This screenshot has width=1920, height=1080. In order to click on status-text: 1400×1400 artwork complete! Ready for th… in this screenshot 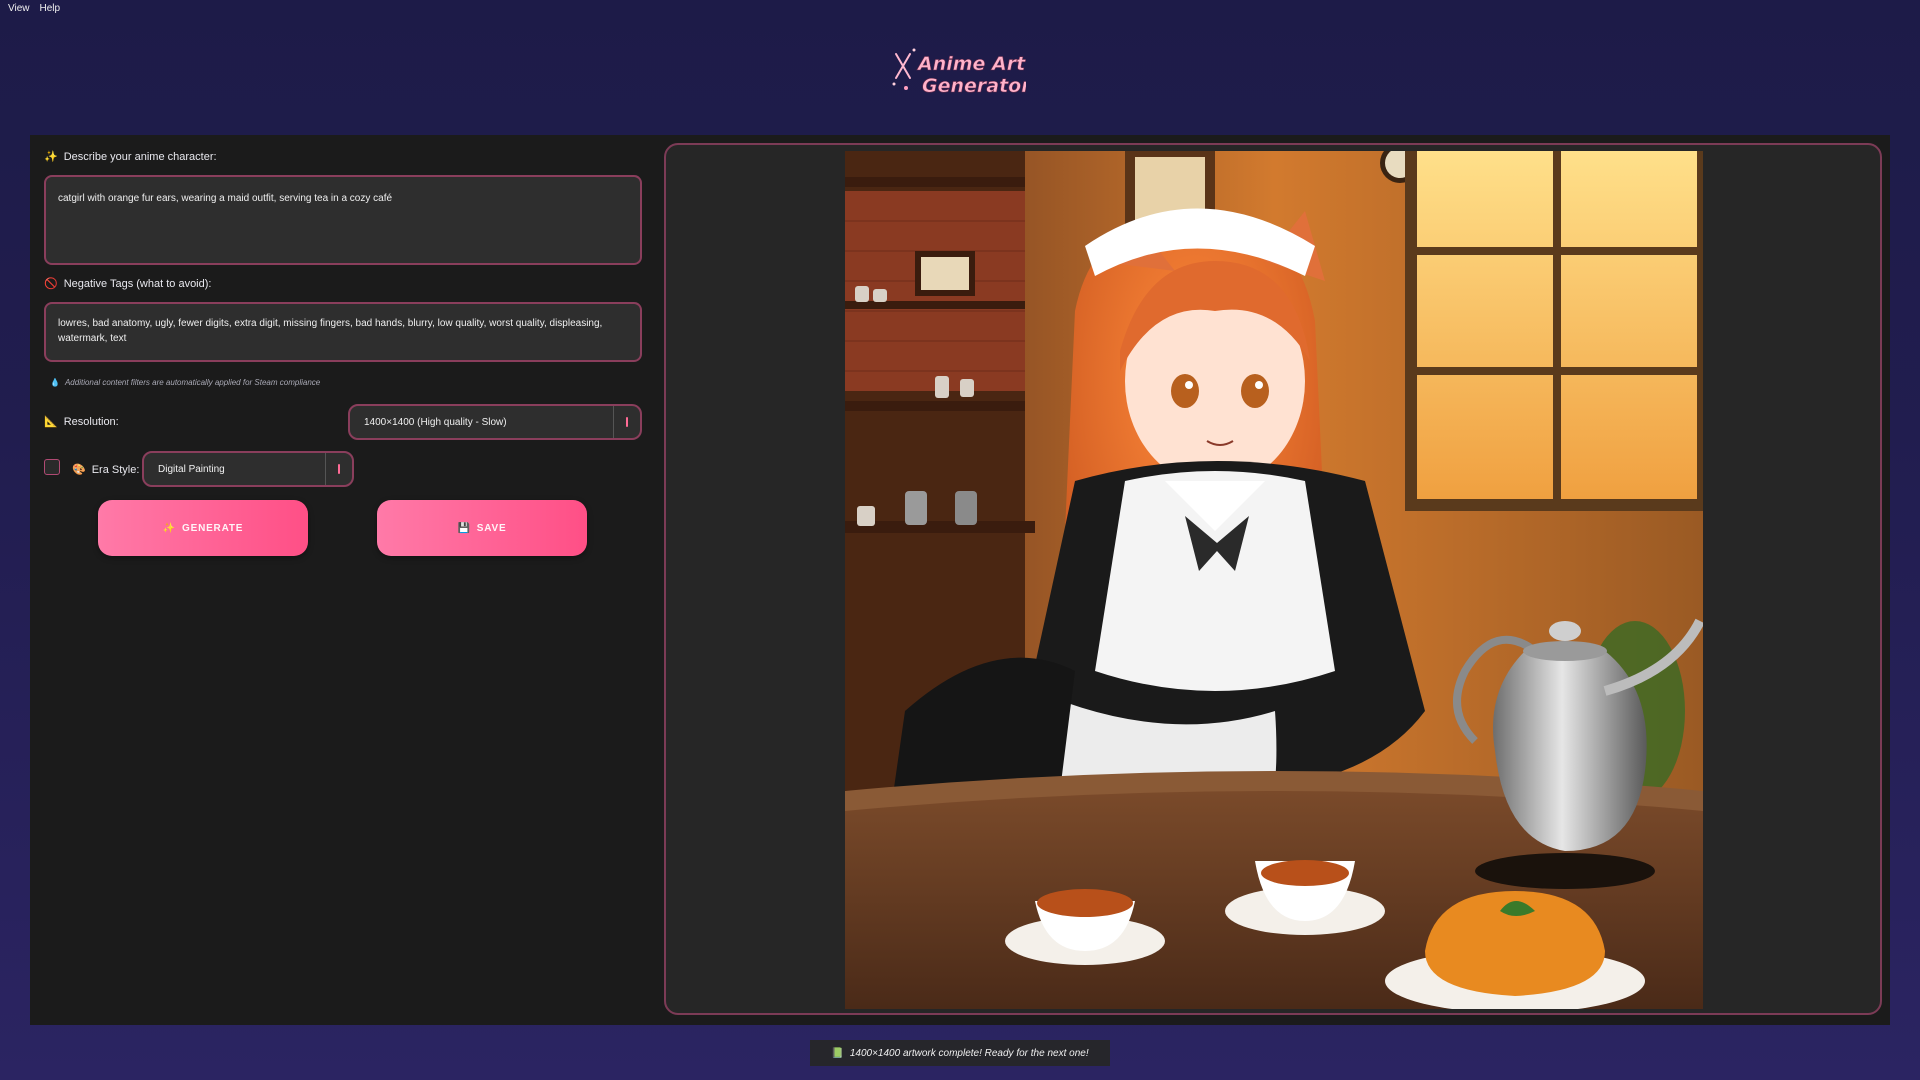, I will do `click(969, 1053)`.